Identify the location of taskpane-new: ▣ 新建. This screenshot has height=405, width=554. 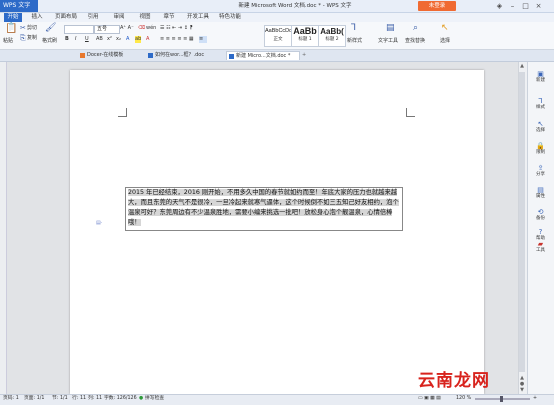
(540, 77).